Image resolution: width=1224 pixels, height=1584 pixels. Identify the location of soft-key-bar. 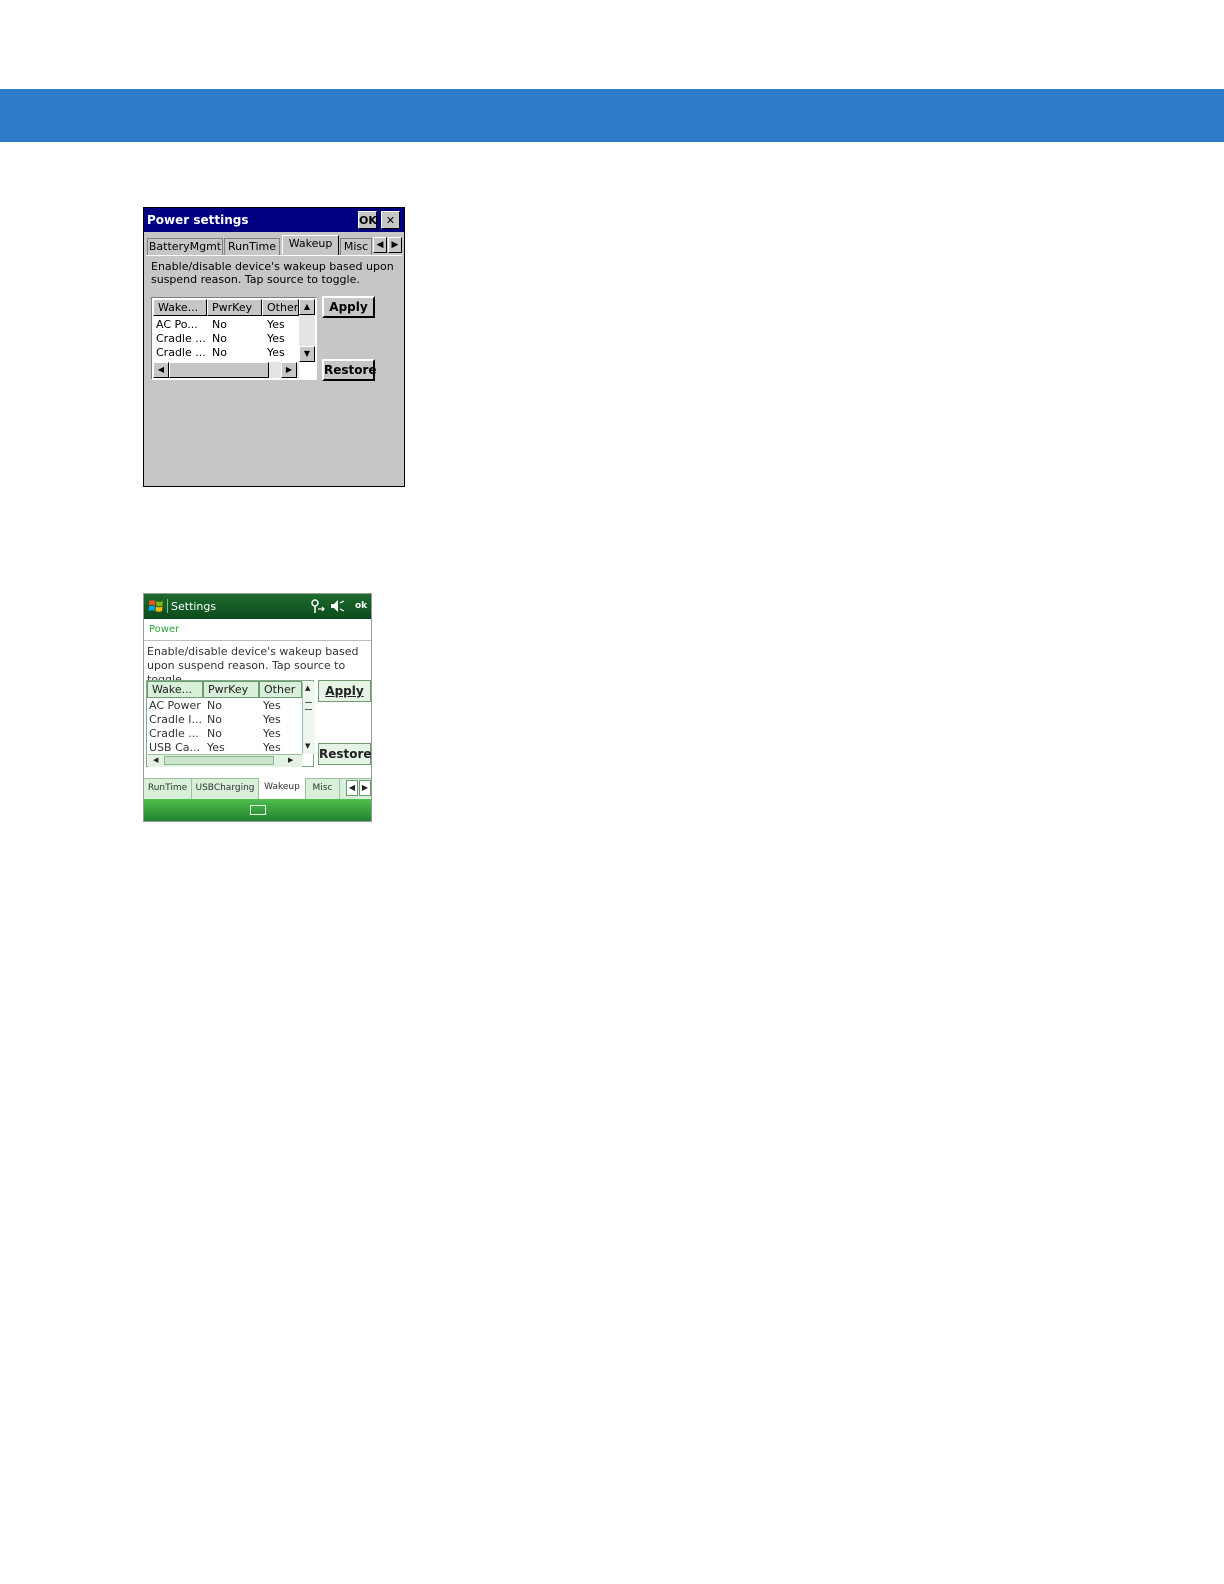
(257, 810).